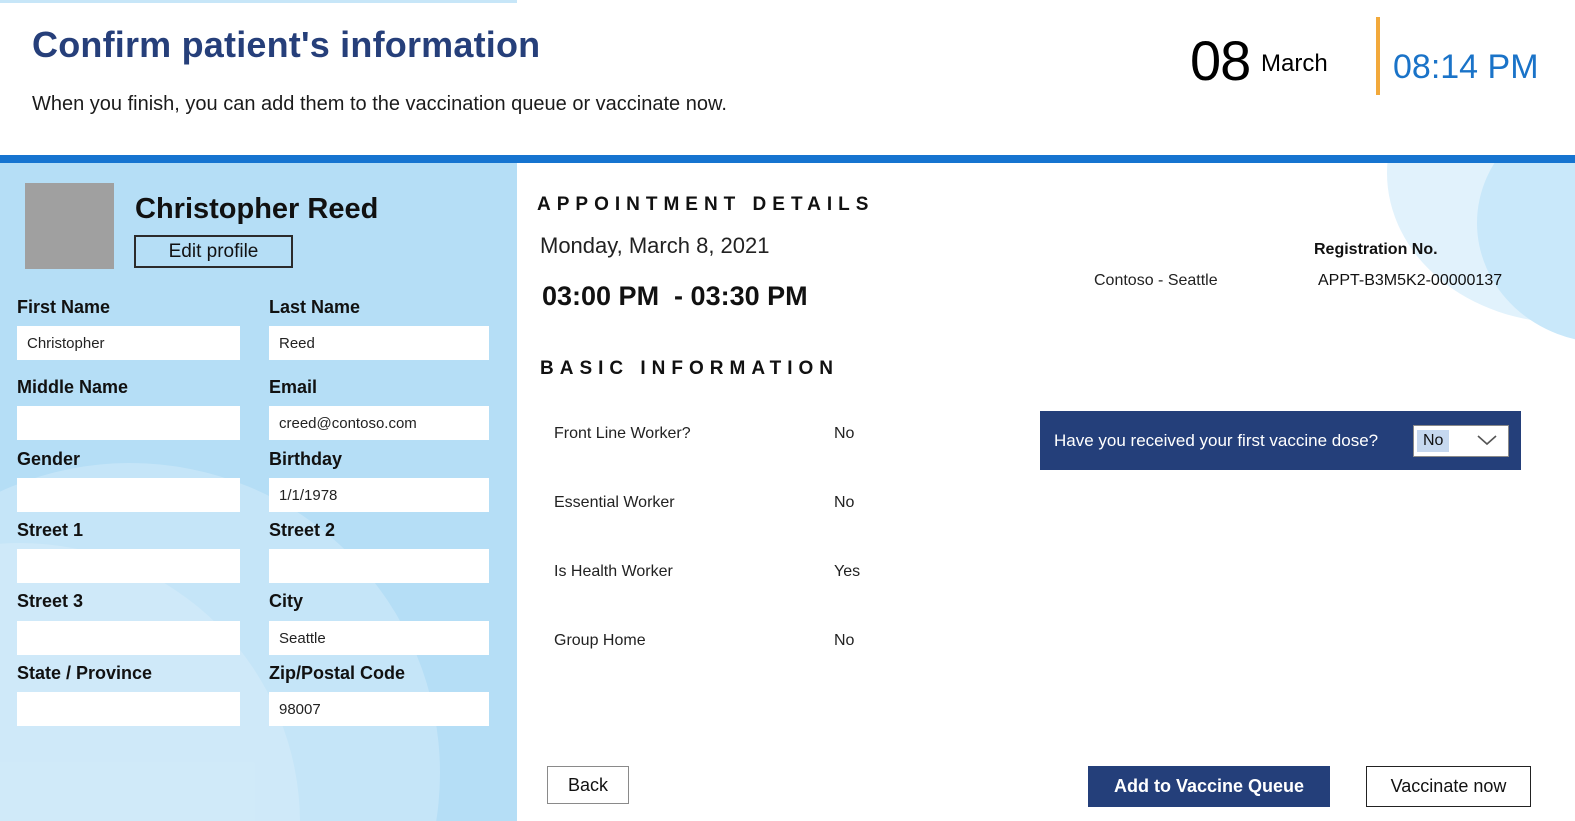  Describe the element at coordinates (128, 495) in the screenshot. I see `gender-field` at that location.